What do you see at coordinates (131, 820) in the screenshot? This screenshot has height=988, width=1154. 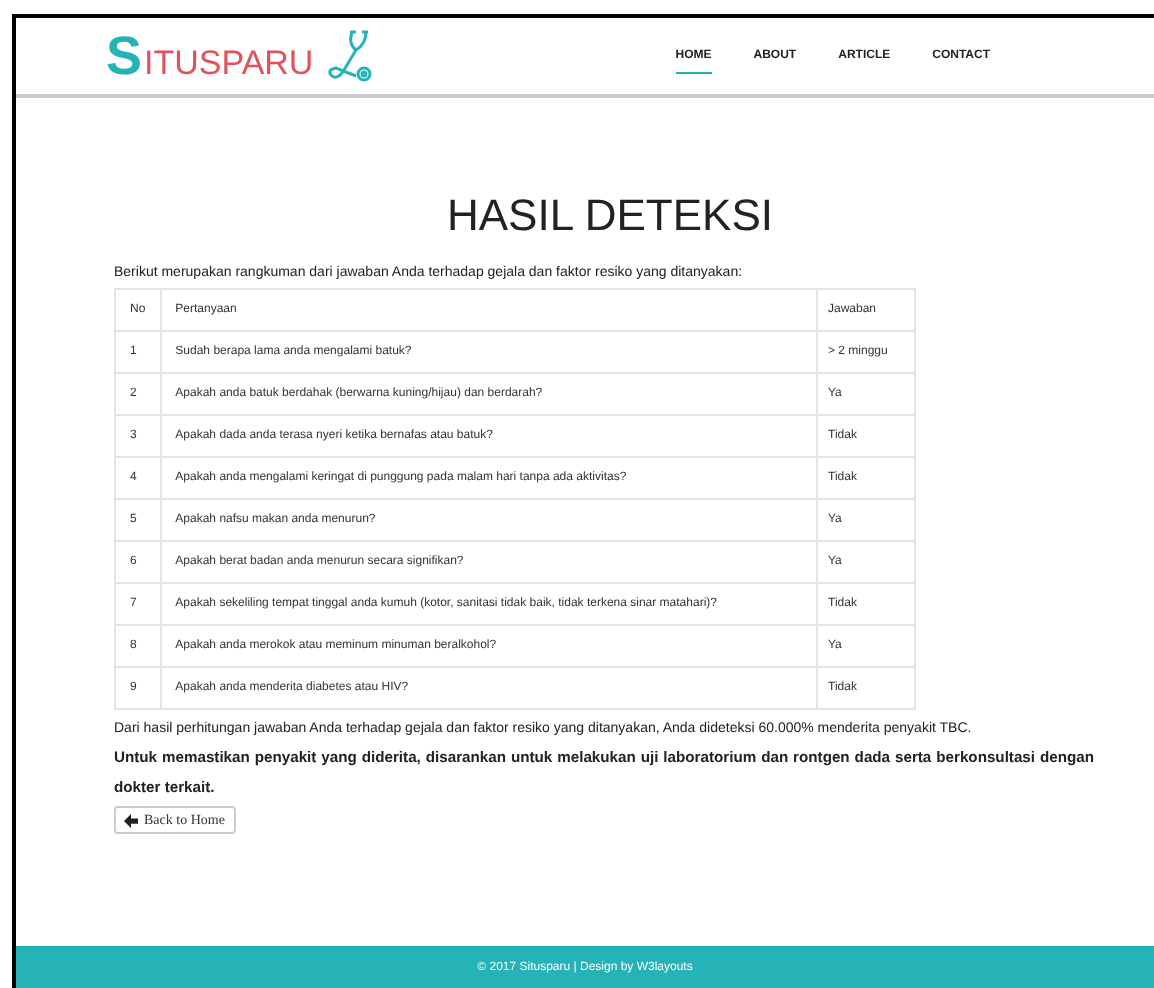 I see `arrow-left-icon` at bounding box center [131, 820].